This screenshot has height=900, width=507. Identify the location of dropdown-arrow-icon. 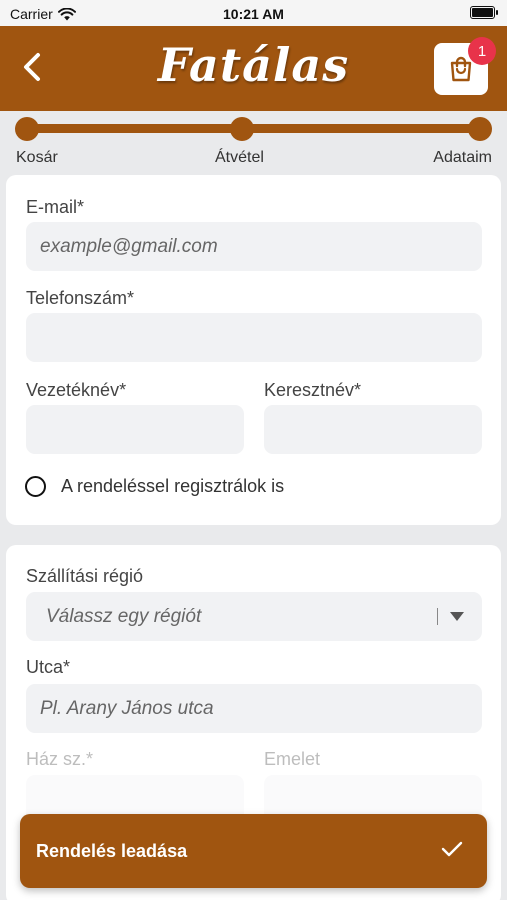
(457, 616).